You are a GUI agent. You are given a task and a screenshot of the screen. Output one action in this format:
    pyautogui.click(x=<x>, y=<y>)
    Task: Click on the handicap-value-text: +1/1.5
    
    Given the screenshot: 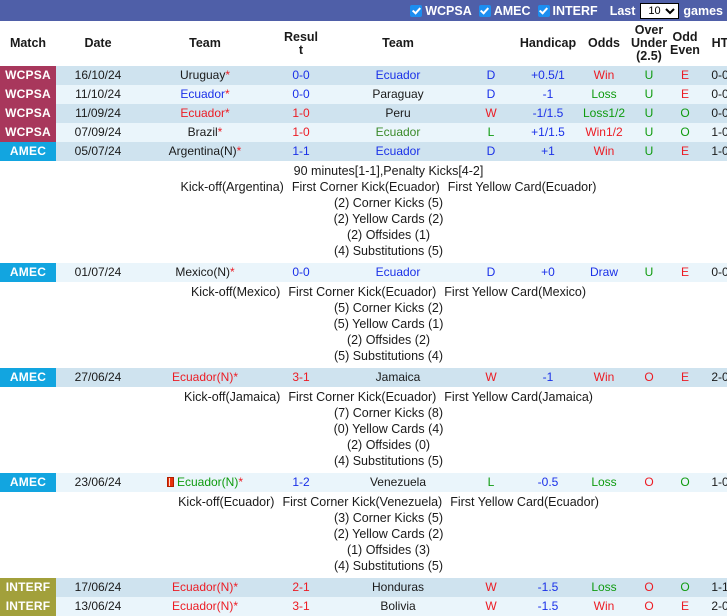 What is the action you would take?
    pyautogui.click(x=548, y=132)
    